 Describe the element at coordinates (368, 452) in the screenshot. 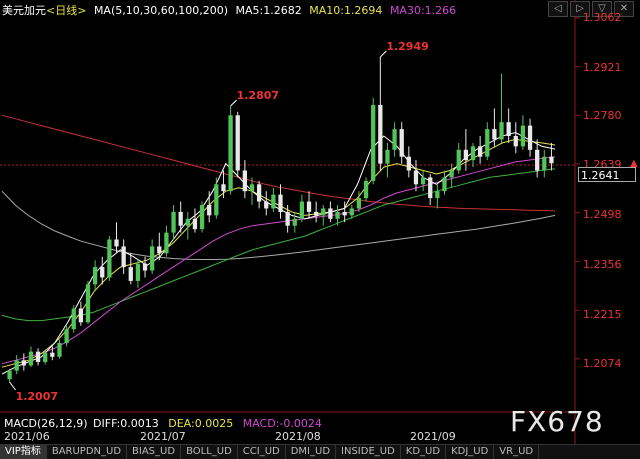

I see `tab-inside: INSIDE_UD` at that location.